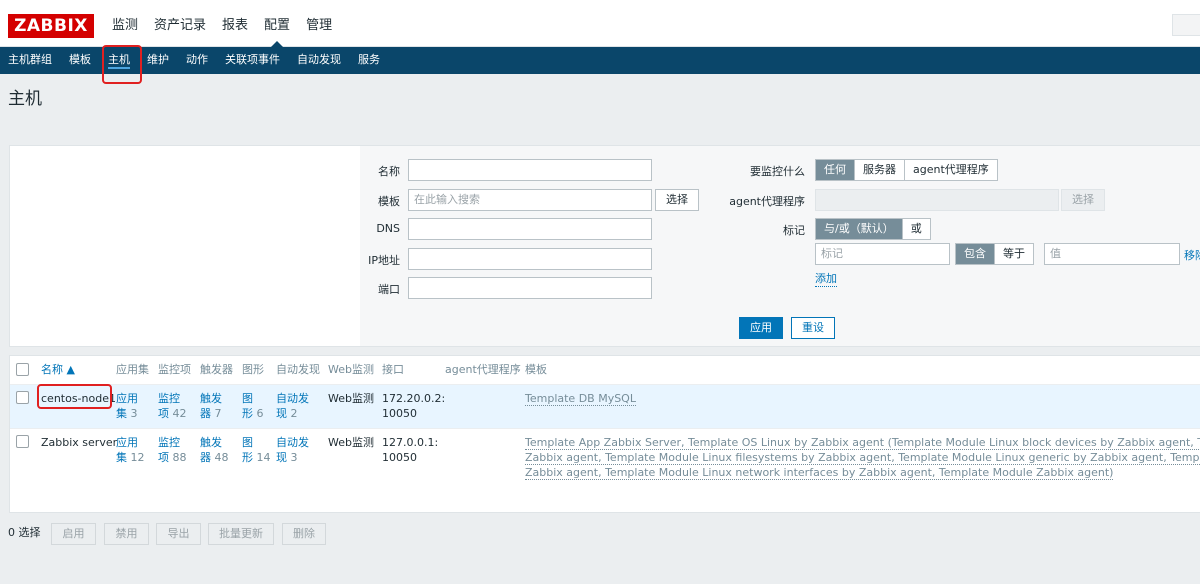 The width and height of the screenshot is (1200, 584). Describe the element at coordinates (369, 60) in the screenshot. I see `sub-nav-services: 服务` at that location.